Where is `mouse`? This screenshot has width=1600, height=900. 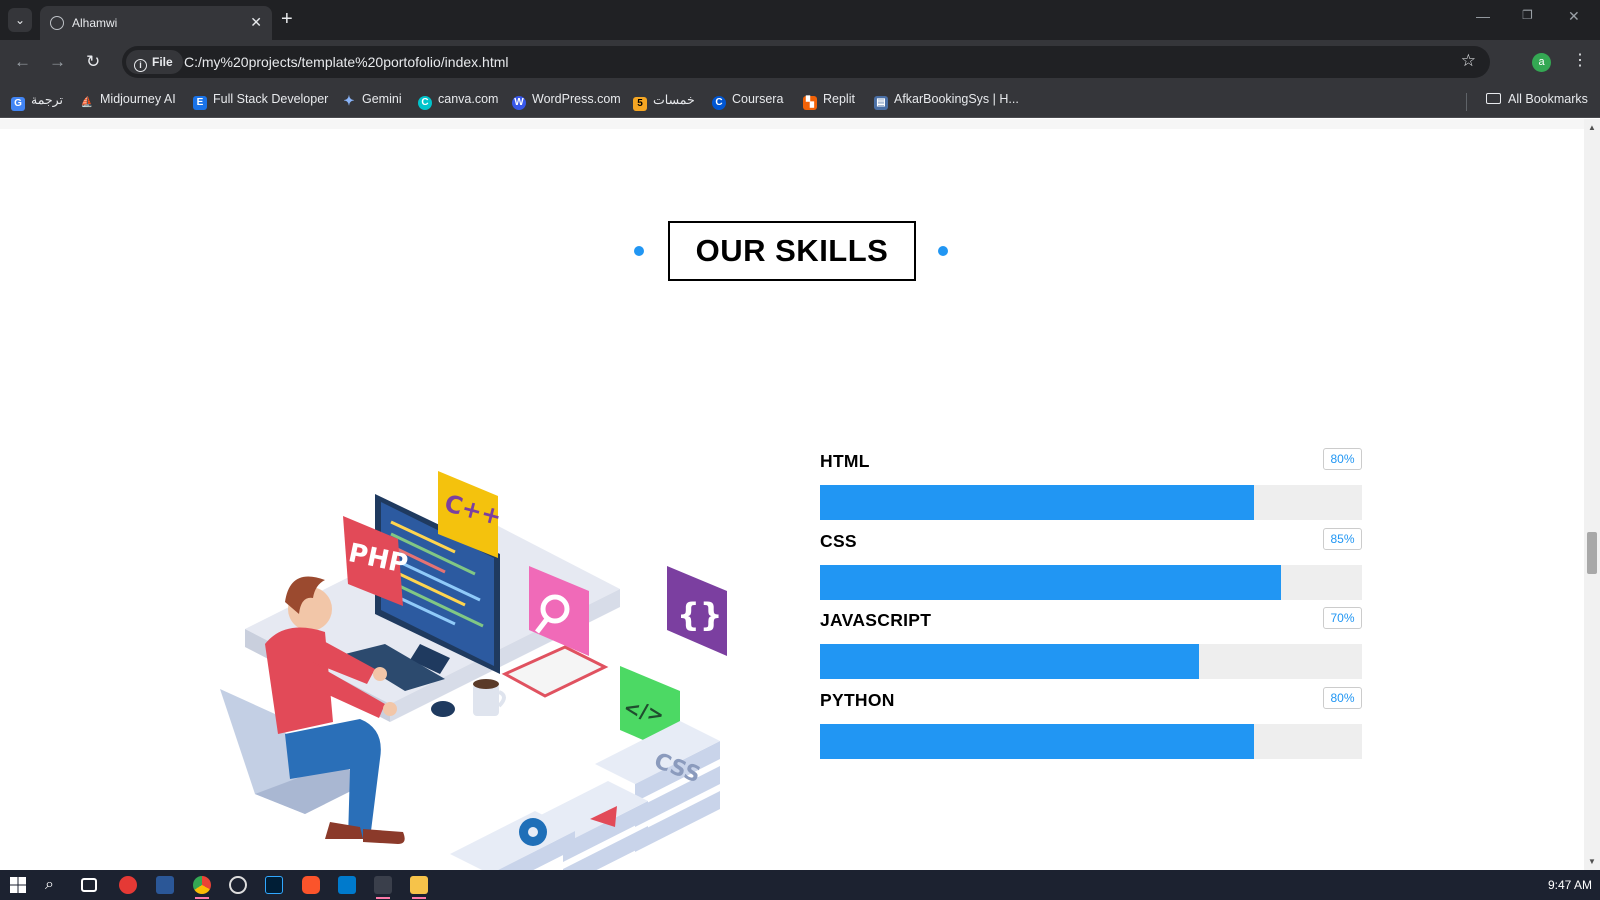
mouse is located at coordinates (443, 709).